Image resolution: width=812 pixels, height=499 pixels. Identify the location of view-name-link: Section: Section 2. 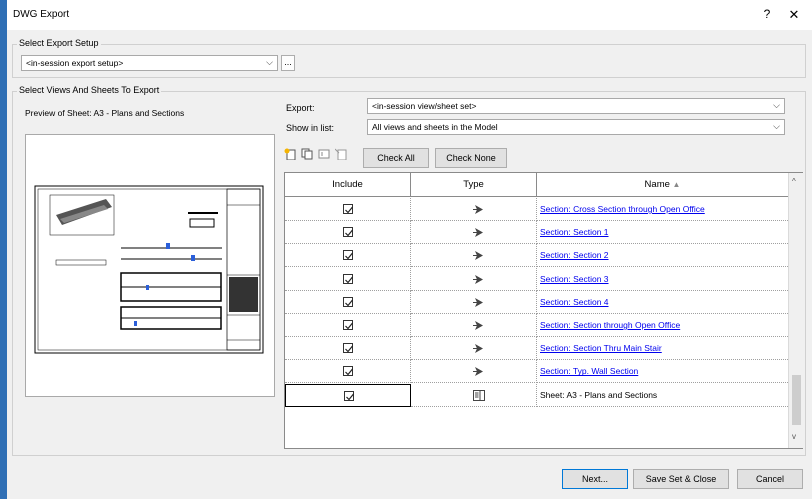
(574, 255).